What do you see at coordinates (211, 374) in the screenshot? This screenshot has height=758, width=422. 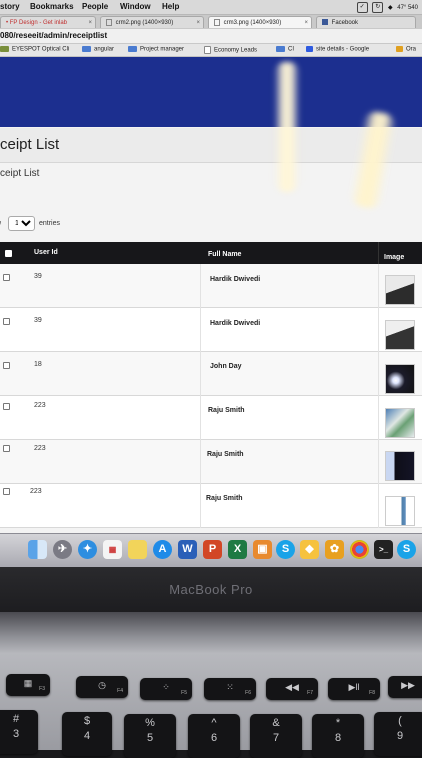 I see `table-row: 18 John Day` at bounding box center [211, 374].